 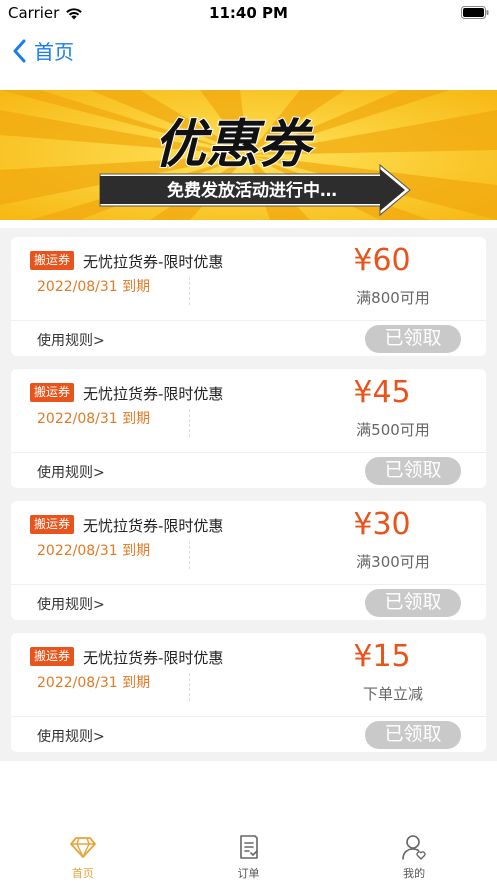 I want to click on battery-icon, so click(x=475, y=12).